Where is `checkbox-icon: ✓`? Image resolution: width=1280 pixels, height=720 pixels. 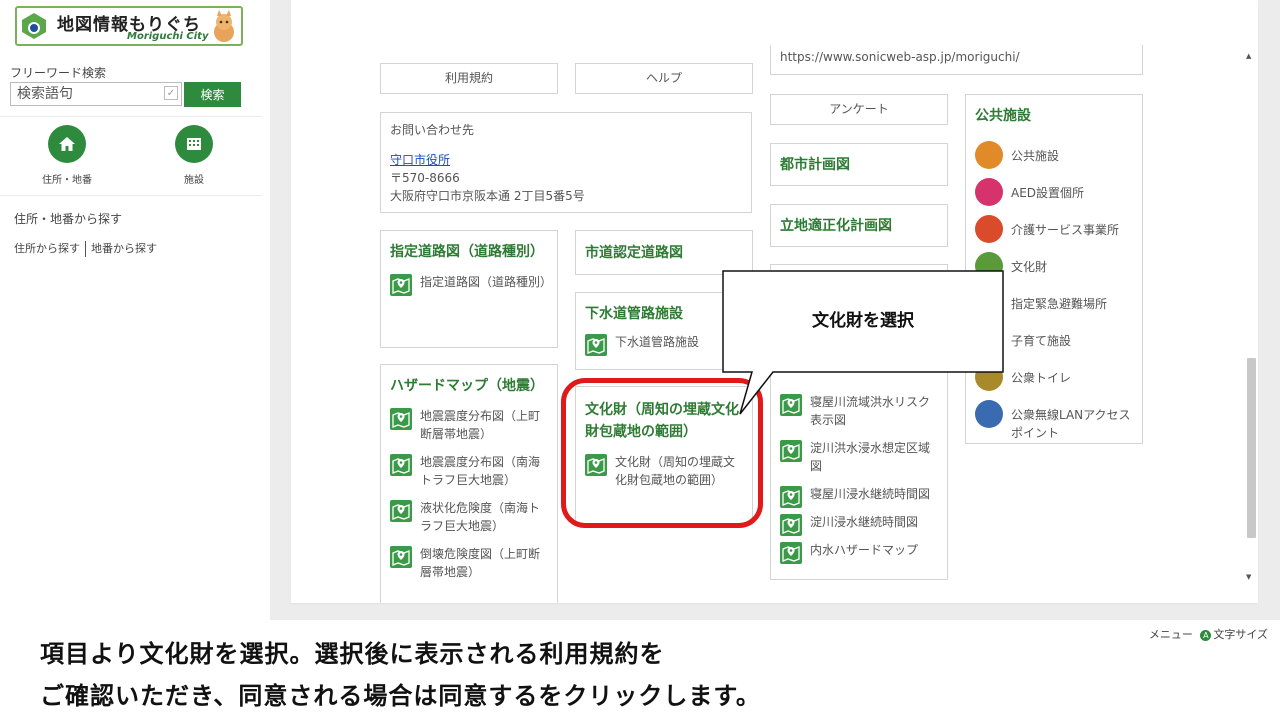
checkbox-icon: ✓ is located at coordinates (171, 93).